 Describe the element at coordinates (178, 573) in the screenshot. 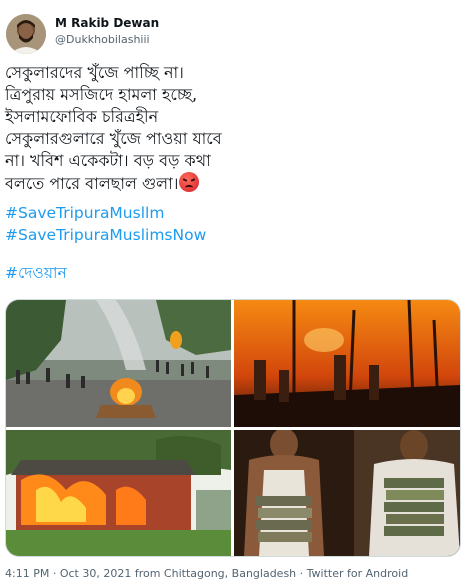

I see `tweet-date-location: Oct 30, 2021 from Chittagong, Bangladesh` at that location.